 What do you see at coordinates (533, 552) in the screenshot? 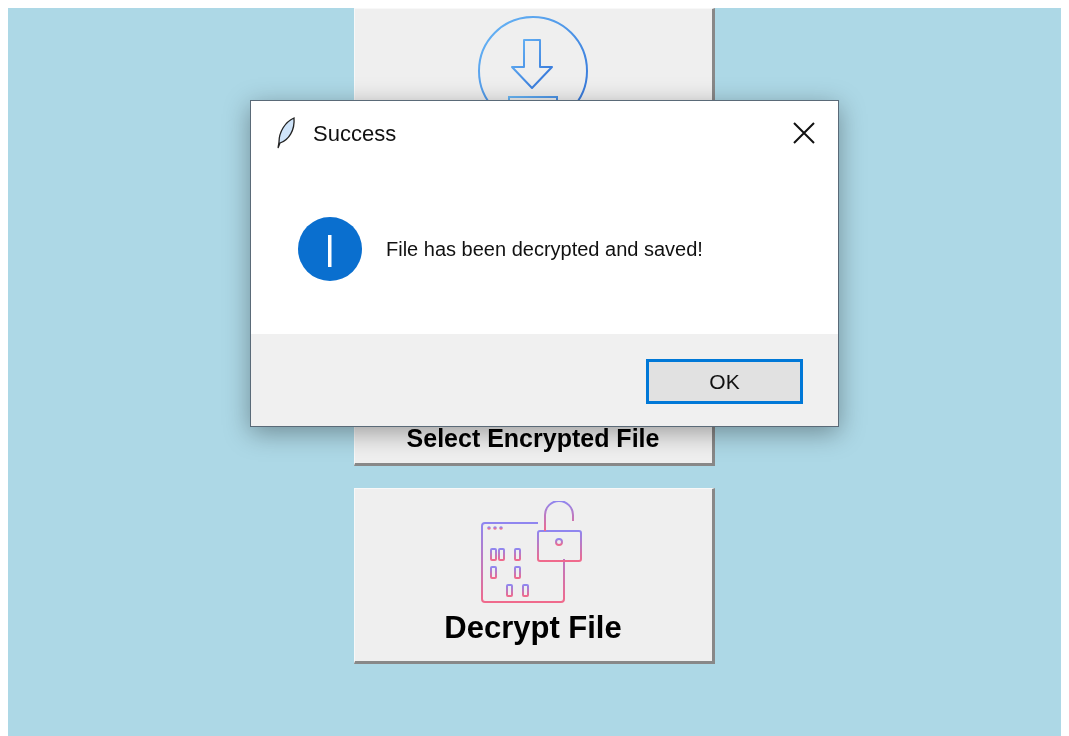
I see `unlocked-data-icon` at bounding box center [533, 552].